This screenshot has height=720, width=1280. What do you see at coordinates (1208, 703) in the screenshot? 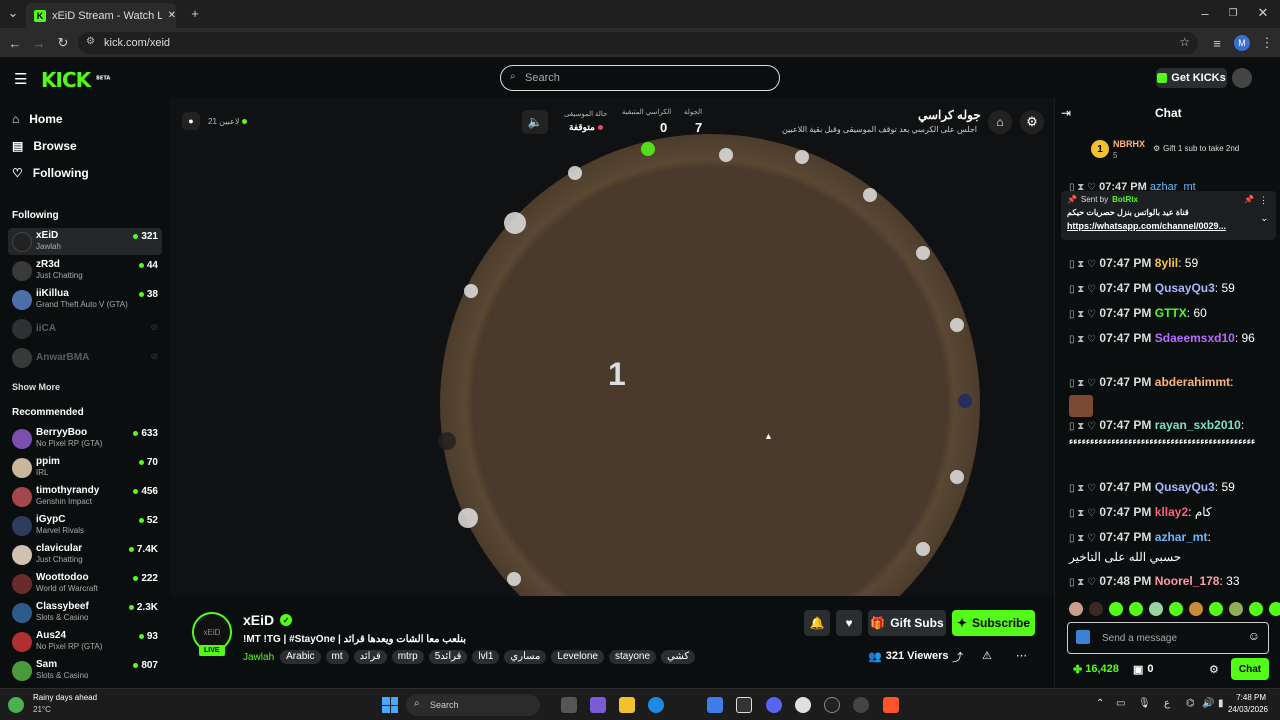
I see `volume-icon: 🔊` at bounding box center [1208, 703].